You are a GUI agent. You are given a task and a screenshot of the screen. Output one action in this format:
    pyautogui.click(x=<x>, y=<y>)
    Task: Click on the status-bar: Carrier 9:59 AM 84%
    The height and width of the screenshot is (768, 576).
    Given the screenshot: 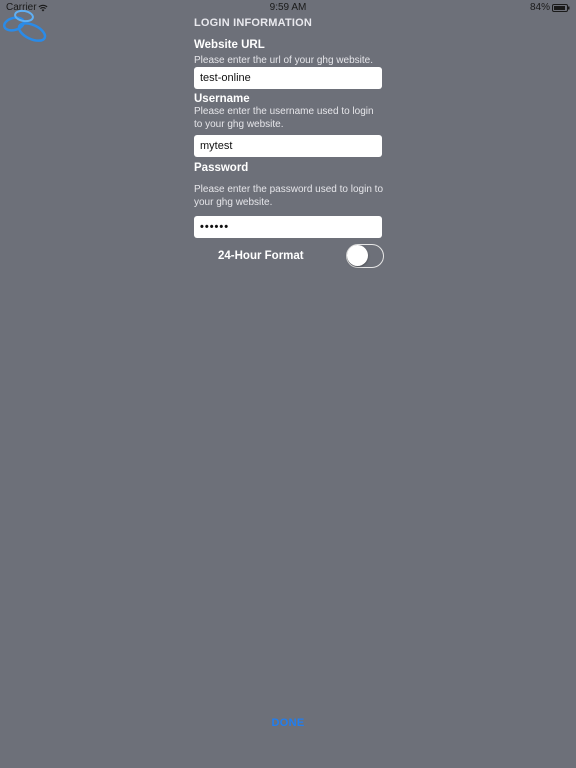 What is the action you would take?
    pyautogui.click(x=288, y=8)
    